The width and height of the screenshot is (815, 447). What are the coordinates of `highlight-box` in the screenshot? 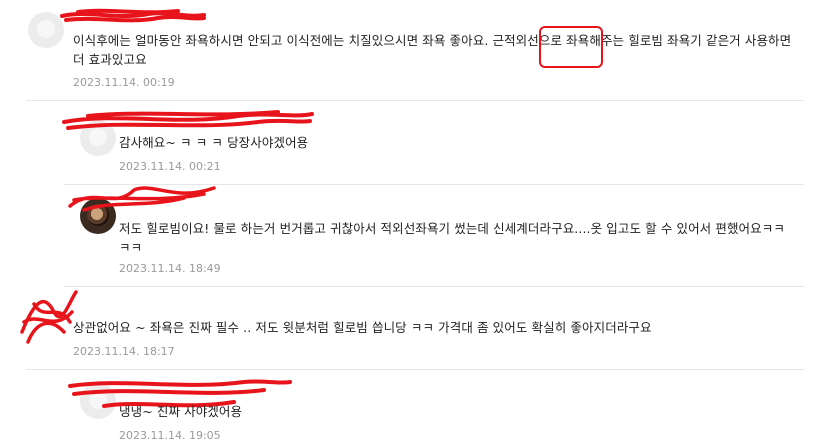 It's located at (571, 47).